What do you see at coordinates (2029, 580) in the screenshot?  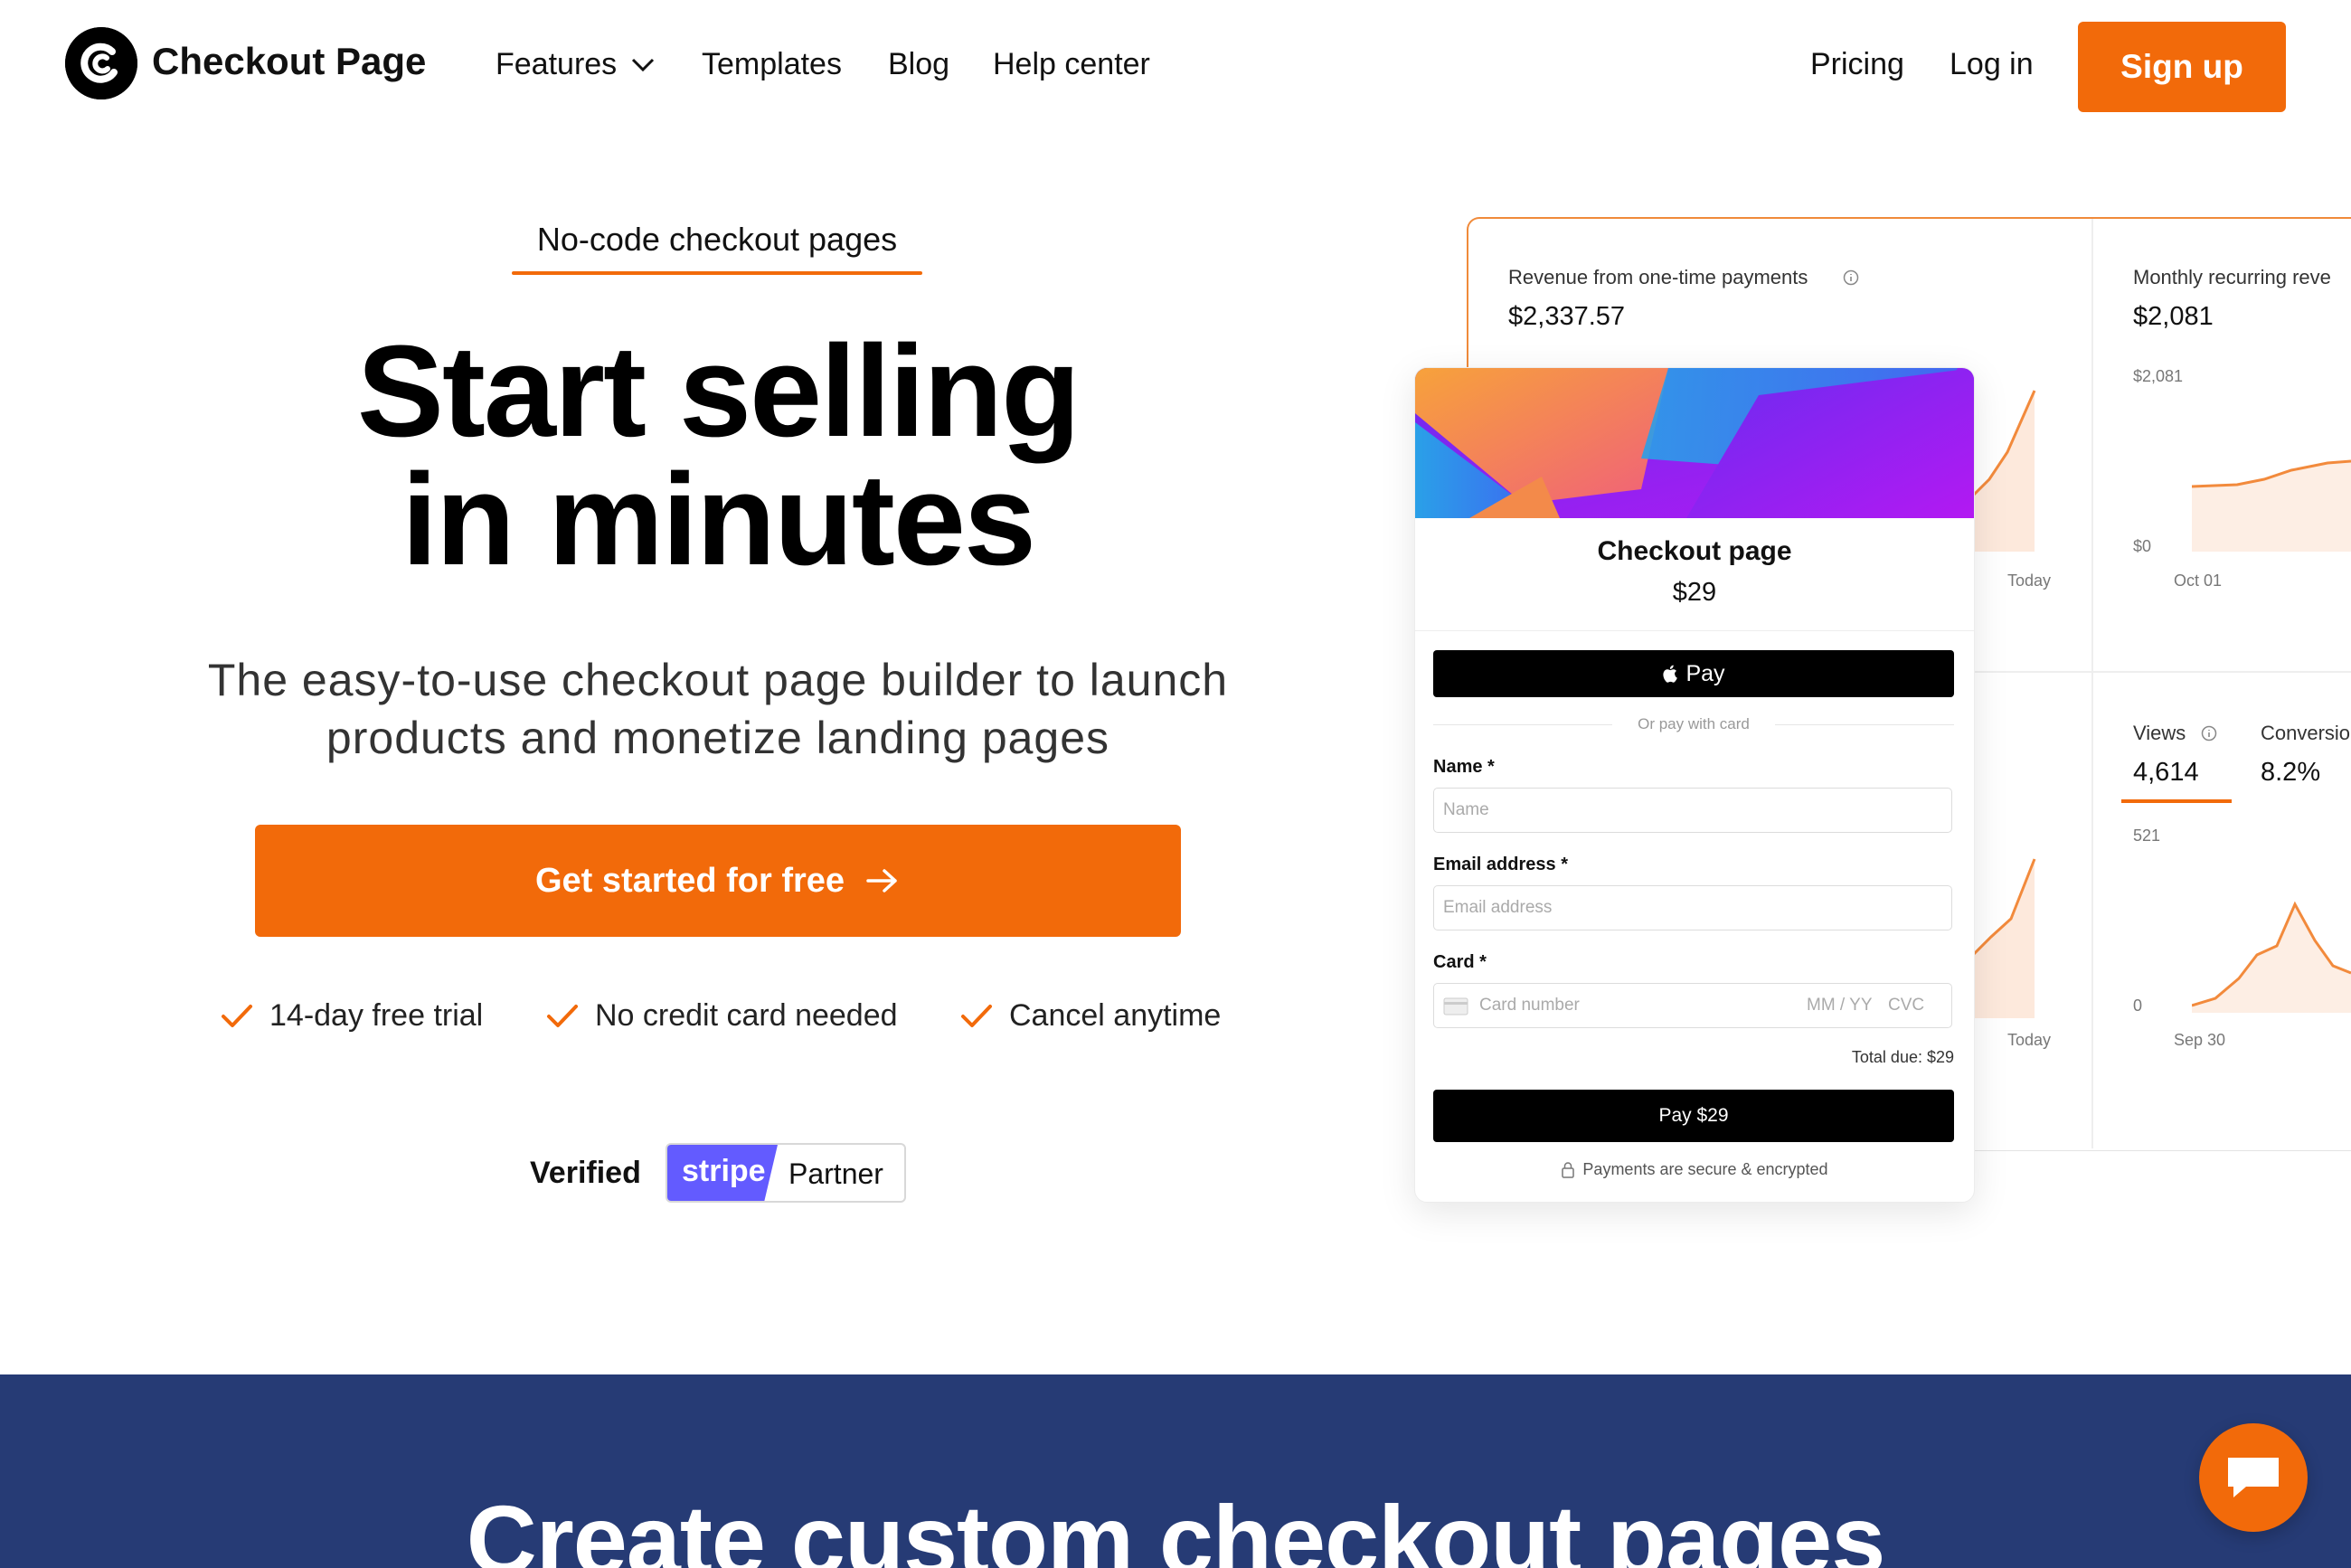 I see `revenue-axis-end: Today` at bounding box center [2029, 580].